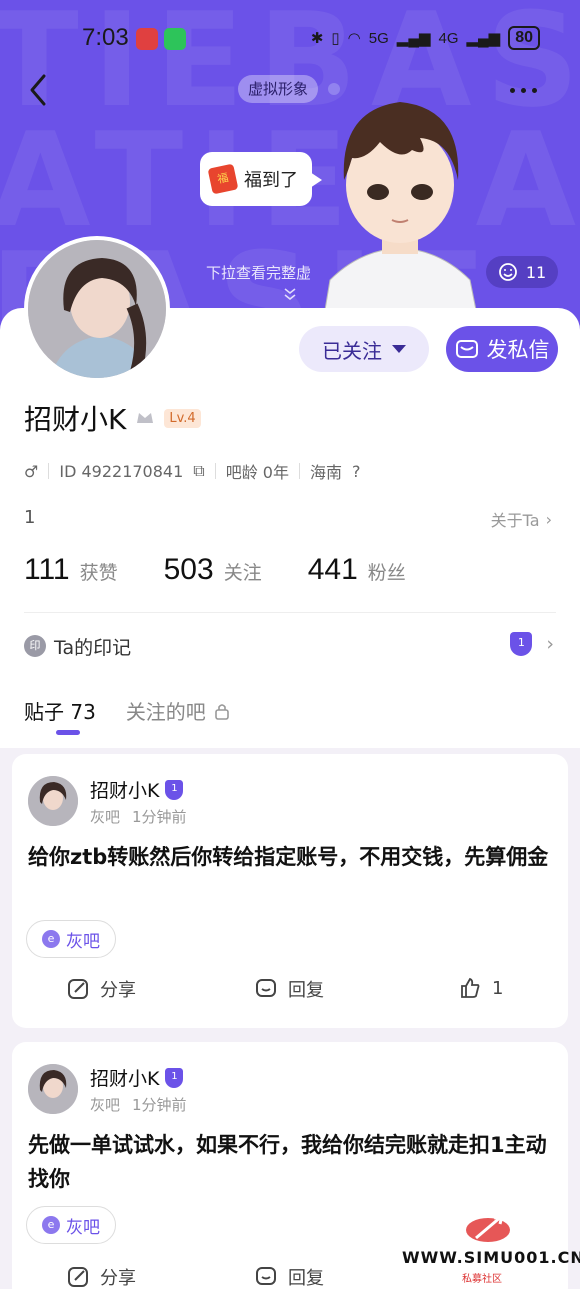 This screenshot has height=1289, width=580. What do you see at coordinates (515, 520) in the screenshot?
I see `about-label: 关于Ta` at bounding box center [515, 520].